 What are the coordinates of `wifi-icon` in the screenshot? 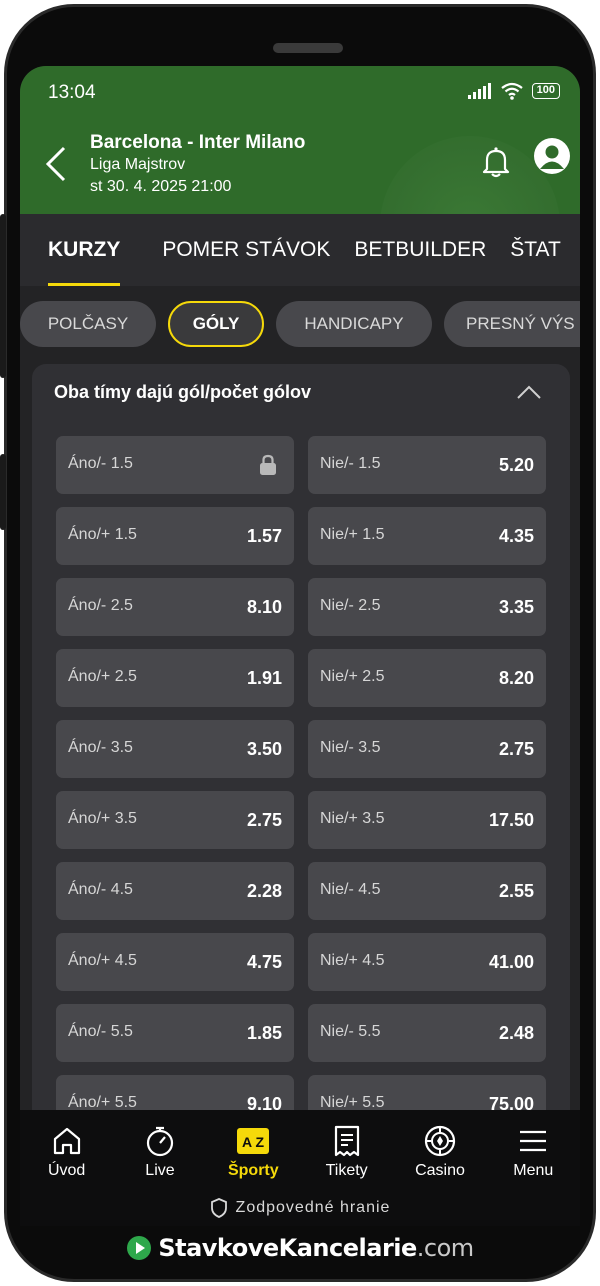 It's located at (511, 91).